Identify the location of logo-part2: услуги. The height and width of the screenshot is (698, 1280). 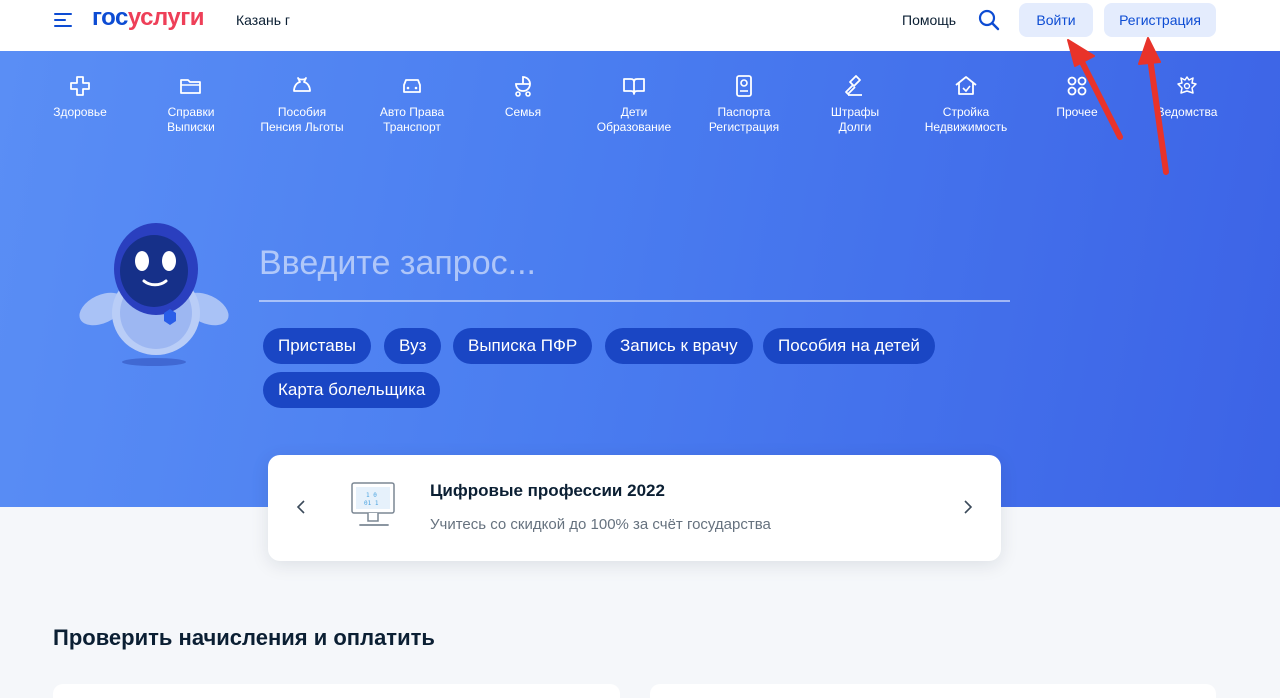
(166, 17).